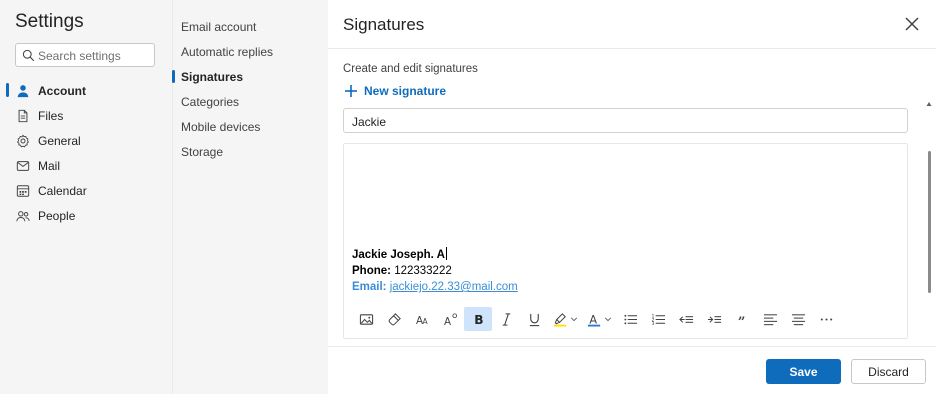 The height and width of the screenshot is (394, 936). I want to click on underline-button, so click(534, 319).